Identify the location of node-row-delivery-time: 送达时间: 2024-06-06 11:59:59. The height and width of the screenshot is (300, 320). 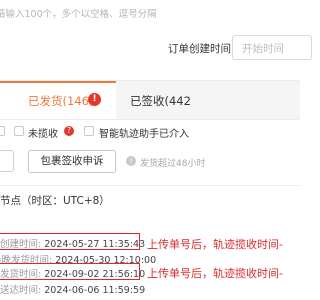
(72, 289).